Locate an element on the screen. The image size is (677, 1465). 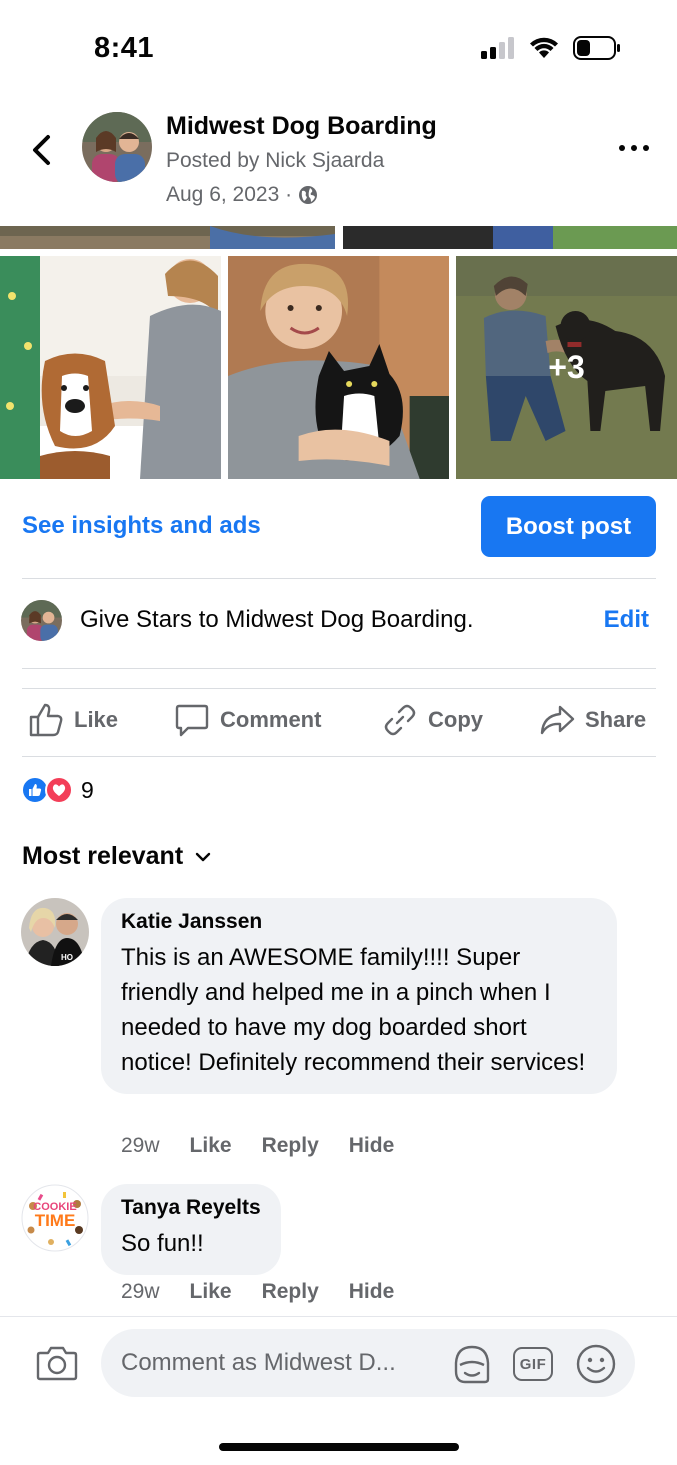
commenter-avatar: COOKIE TIME is located at coordinates (55, 1218).